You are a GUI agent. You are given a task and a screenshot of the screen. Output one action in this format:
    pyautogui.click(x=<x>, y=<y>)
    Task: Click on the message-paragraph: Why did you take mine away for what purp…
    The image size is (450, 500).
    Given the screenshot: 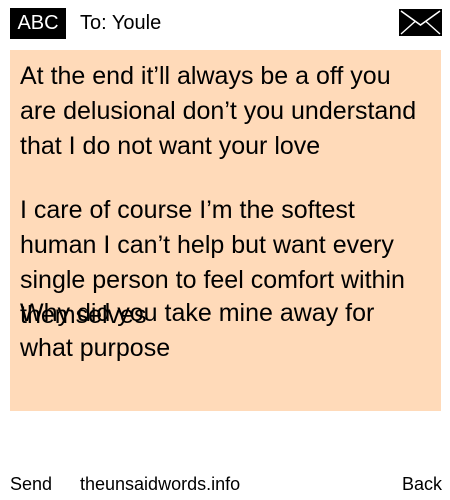 What is the action you would take?
    pyautogui.click(x=197, y=330)
    